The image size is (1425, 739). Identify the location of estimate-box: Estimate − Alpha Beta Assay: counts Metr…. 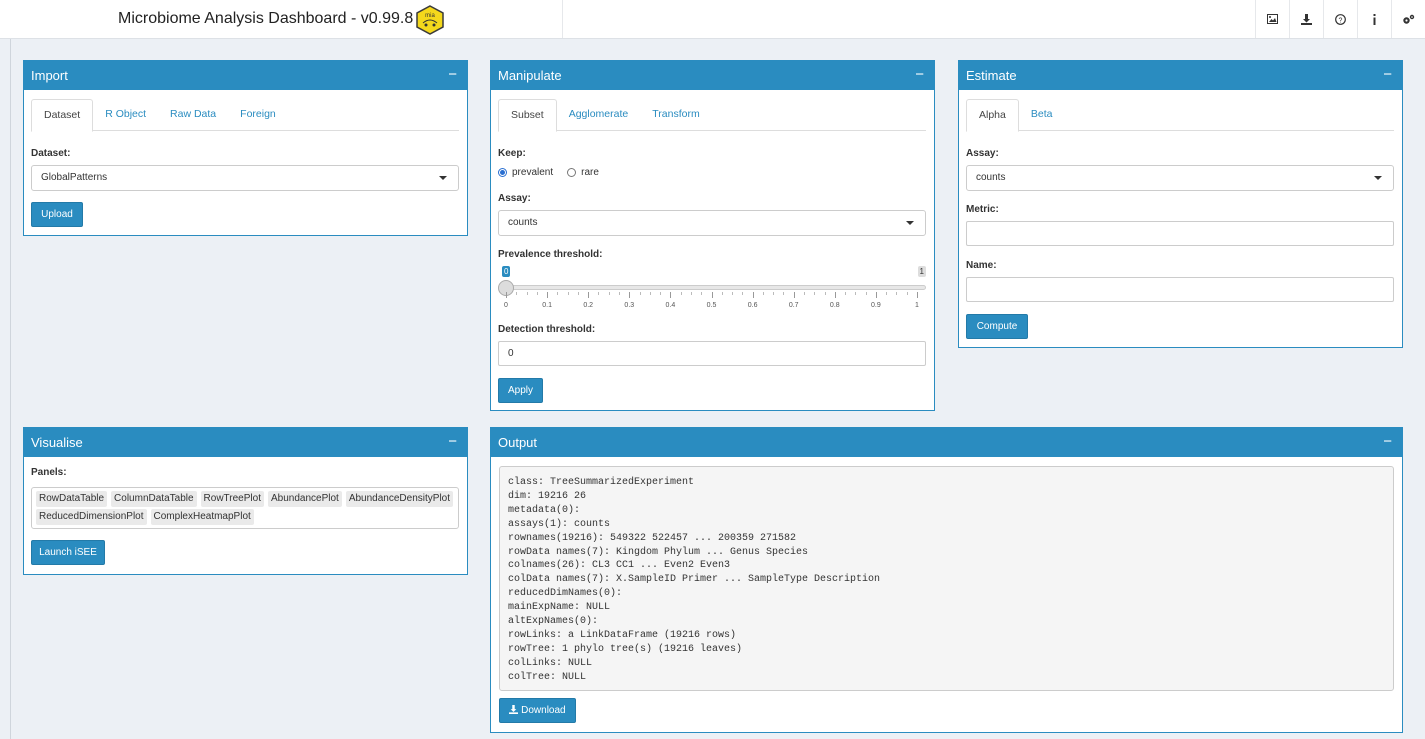
(1180, 204).